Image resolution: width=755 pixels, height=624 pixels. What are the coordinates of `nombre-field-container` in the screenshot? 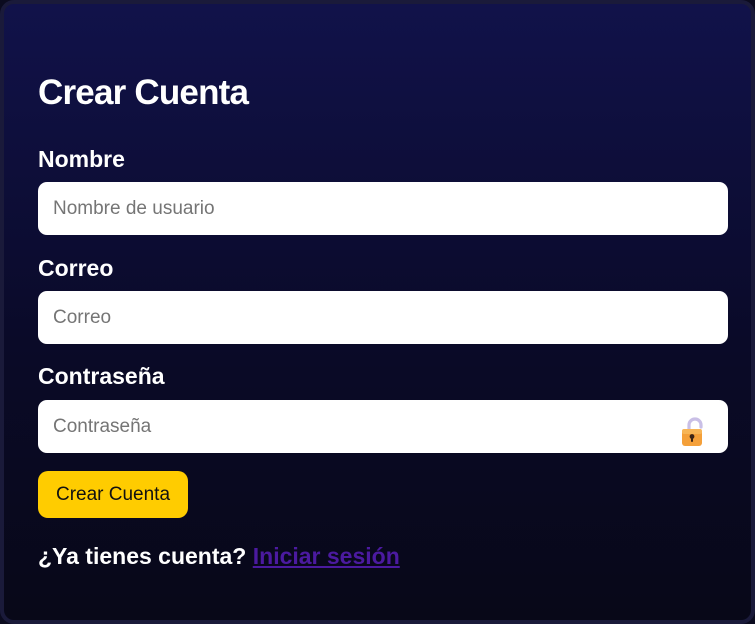 It's located at (383, 208).